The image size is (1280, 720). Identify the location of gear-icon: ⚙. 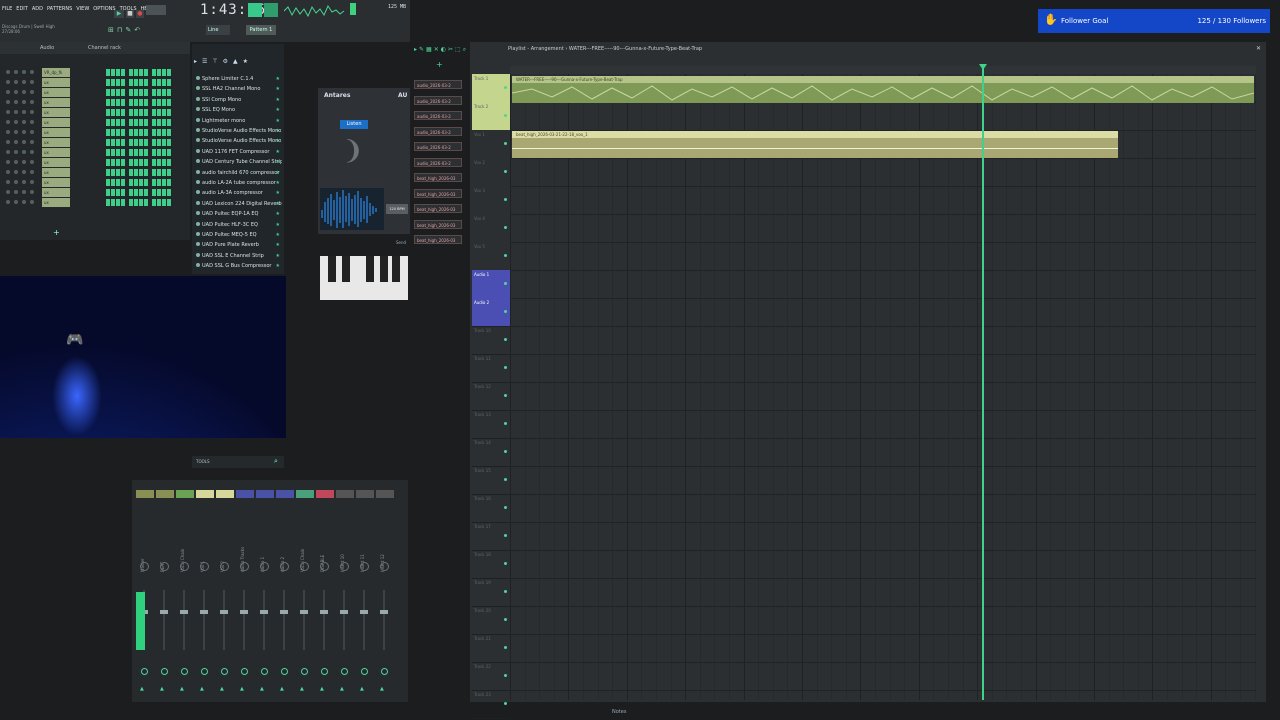
(228, 61).